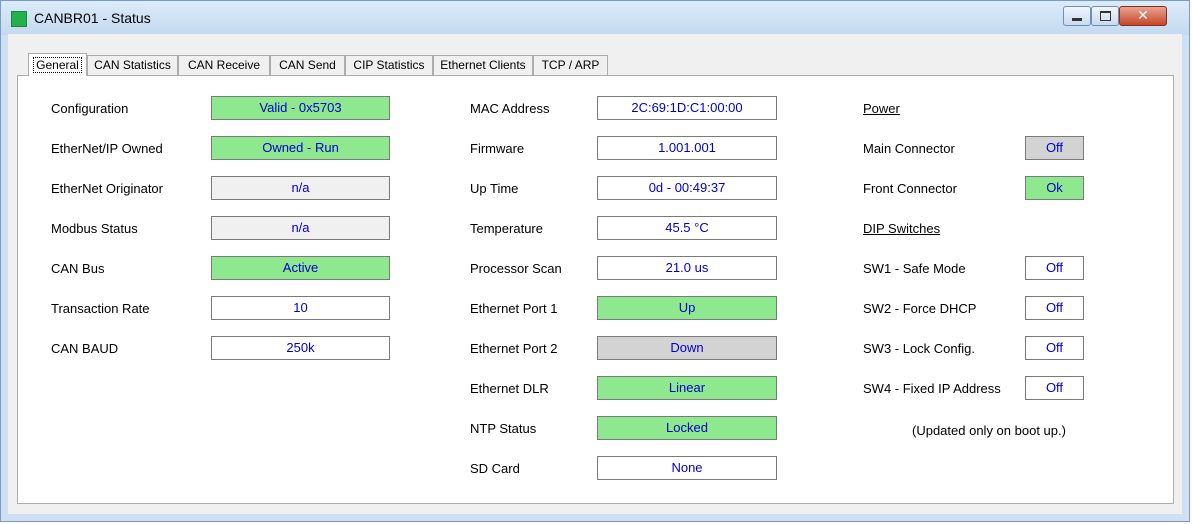  I want to click on ethernet-port-1-value: Up, so click(687, 308).